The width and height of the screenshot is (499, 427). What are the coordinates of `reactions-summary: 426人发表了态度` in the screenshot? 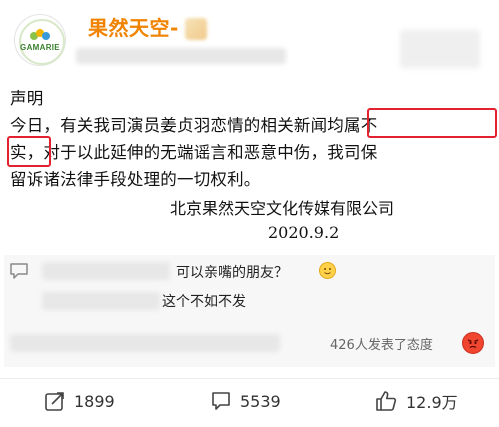 It's located at (381, 343).